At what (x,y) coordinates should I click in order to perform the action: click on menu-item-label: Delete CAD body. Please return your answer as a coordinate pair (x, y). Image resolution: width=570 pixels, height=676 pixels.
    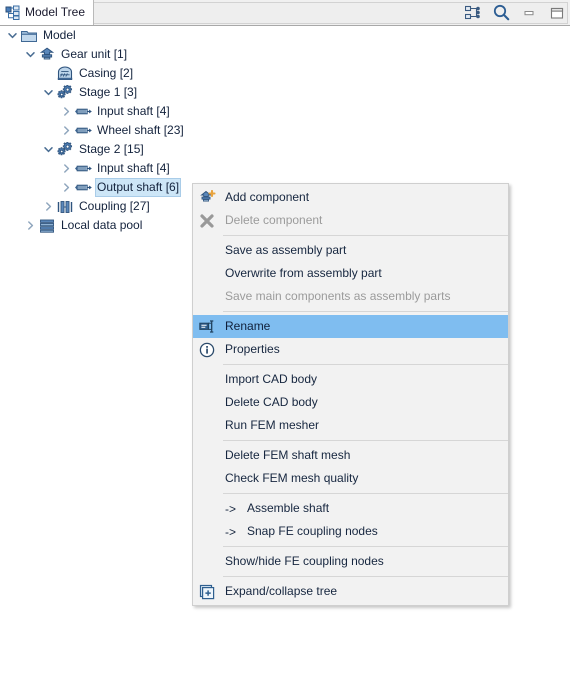
    Looking at the image, I should click on (271, 402).